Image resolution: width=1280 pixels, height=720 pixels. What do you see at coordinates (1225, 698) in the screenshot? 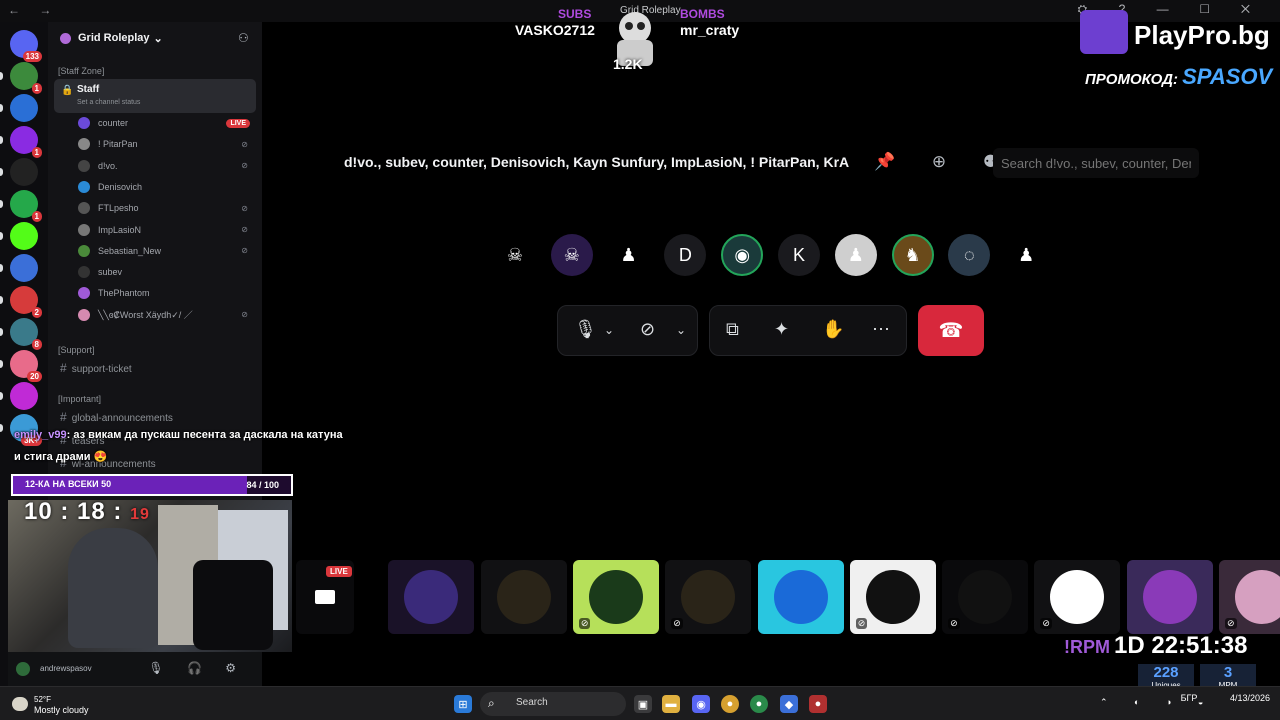
I see `tray-clock: БГР 4/13/2026` at bounding box center [1225, 698].